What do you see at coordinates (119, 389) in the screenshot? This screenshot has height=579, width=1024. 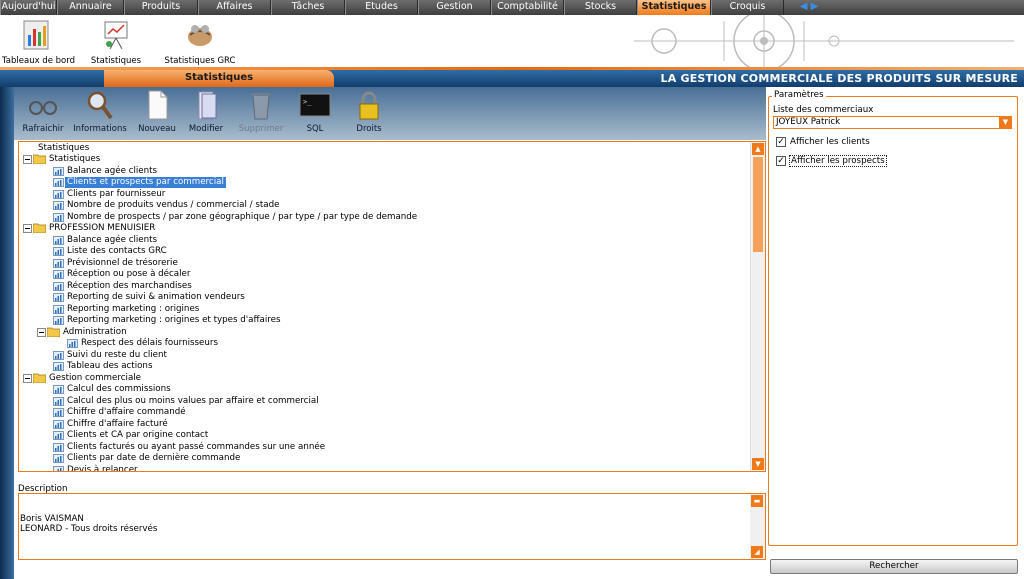 I see `tree-item-label: Calcul des commissions` at bounding box center [119, 389].